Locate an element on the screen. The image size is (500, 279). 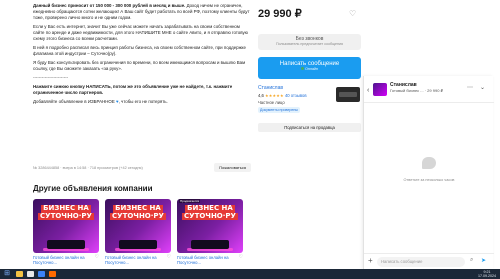
other-ads-title: Другие объявления компании is located at coordinates (93, 188).